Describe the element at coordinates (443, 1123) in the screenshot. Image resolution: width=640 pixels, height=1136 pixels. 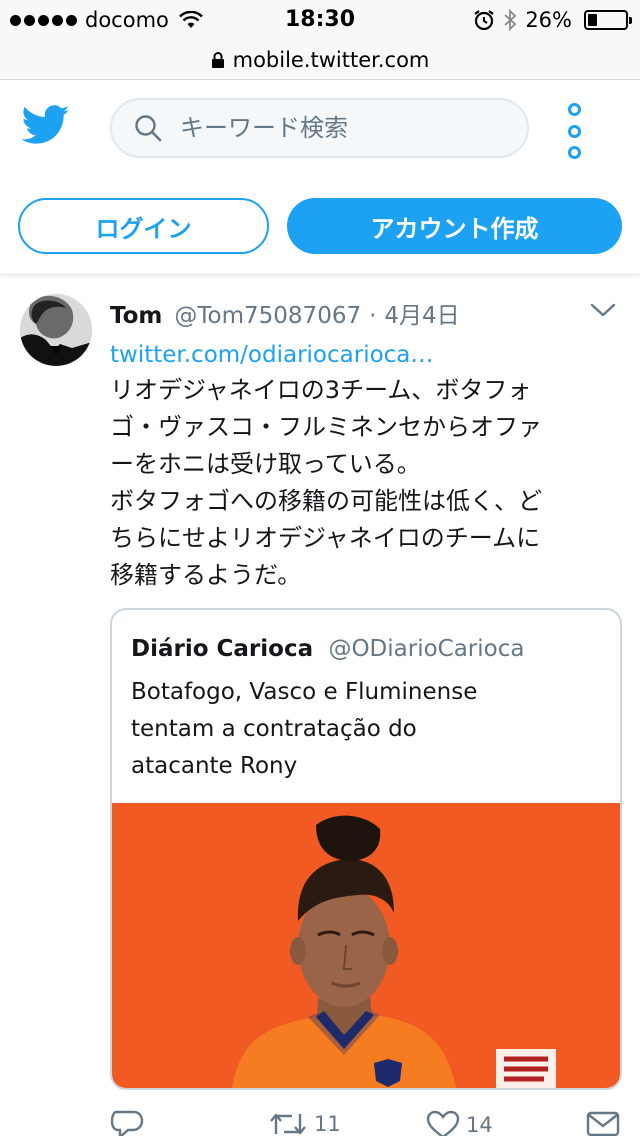
I see `heart-icon` at that location.